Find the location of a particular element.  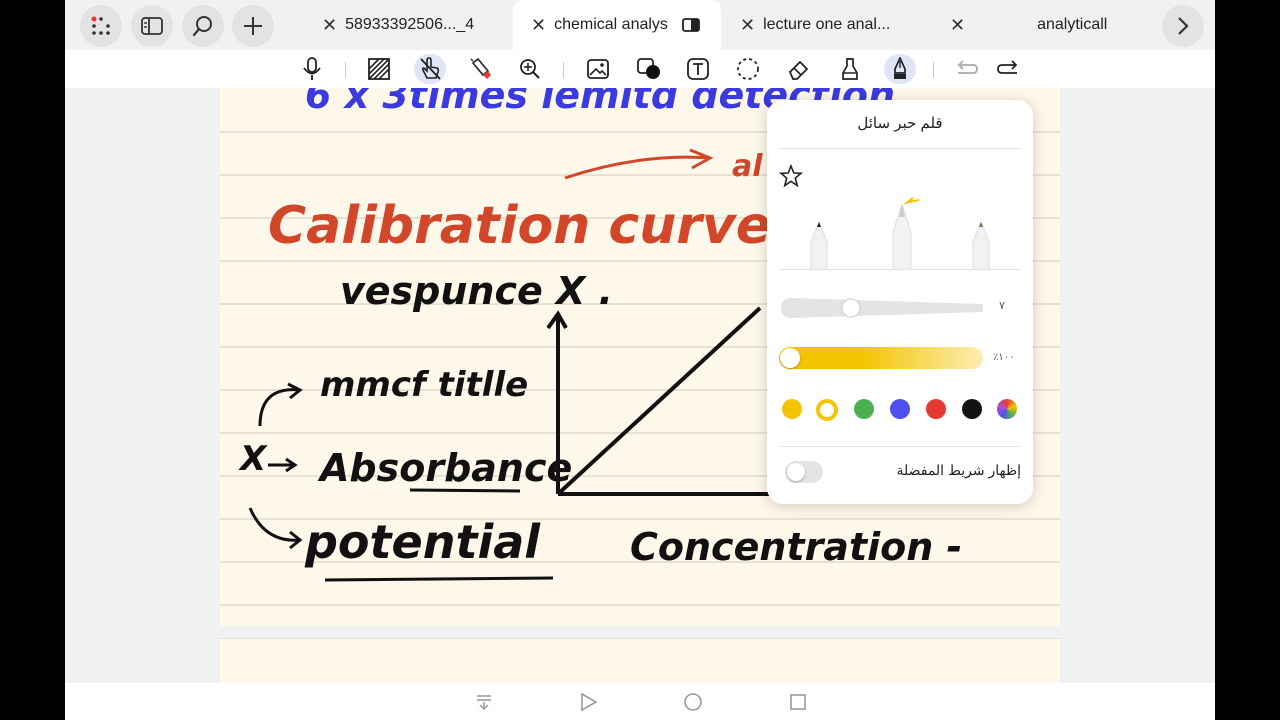

redo-icon is located at coordinates (1007, 67).